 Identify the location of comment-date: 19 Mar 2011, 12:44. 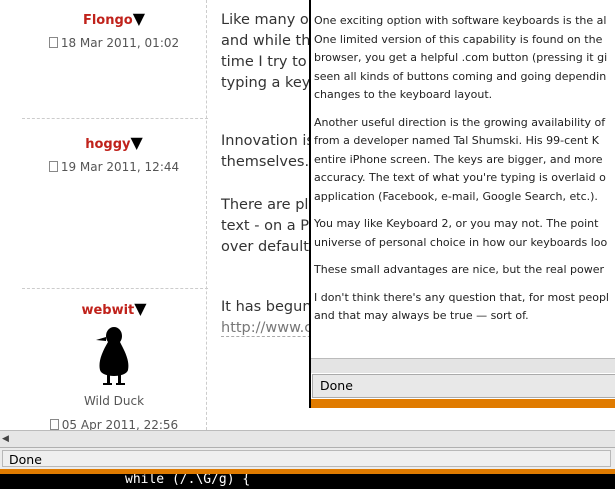
(114, 167).